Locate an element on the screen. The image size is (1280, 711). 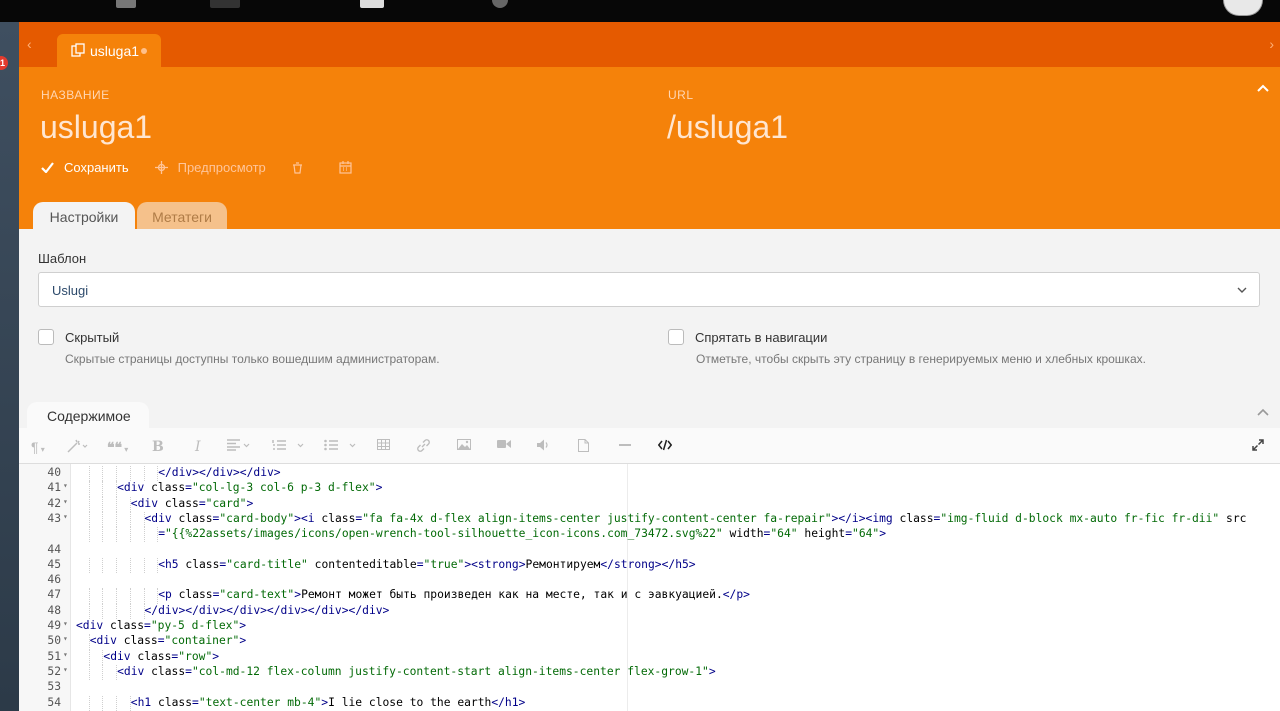
unordered-list-button is located at coordinates (342, 445).